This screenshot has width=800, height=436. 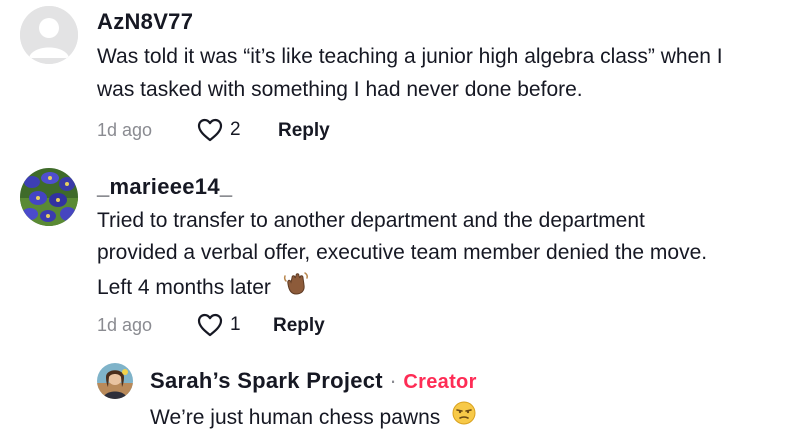 What do you see at coordinates (464, 418) in the screenshot?
I see `unamused-face-icon` at bounding box center [464, 418].